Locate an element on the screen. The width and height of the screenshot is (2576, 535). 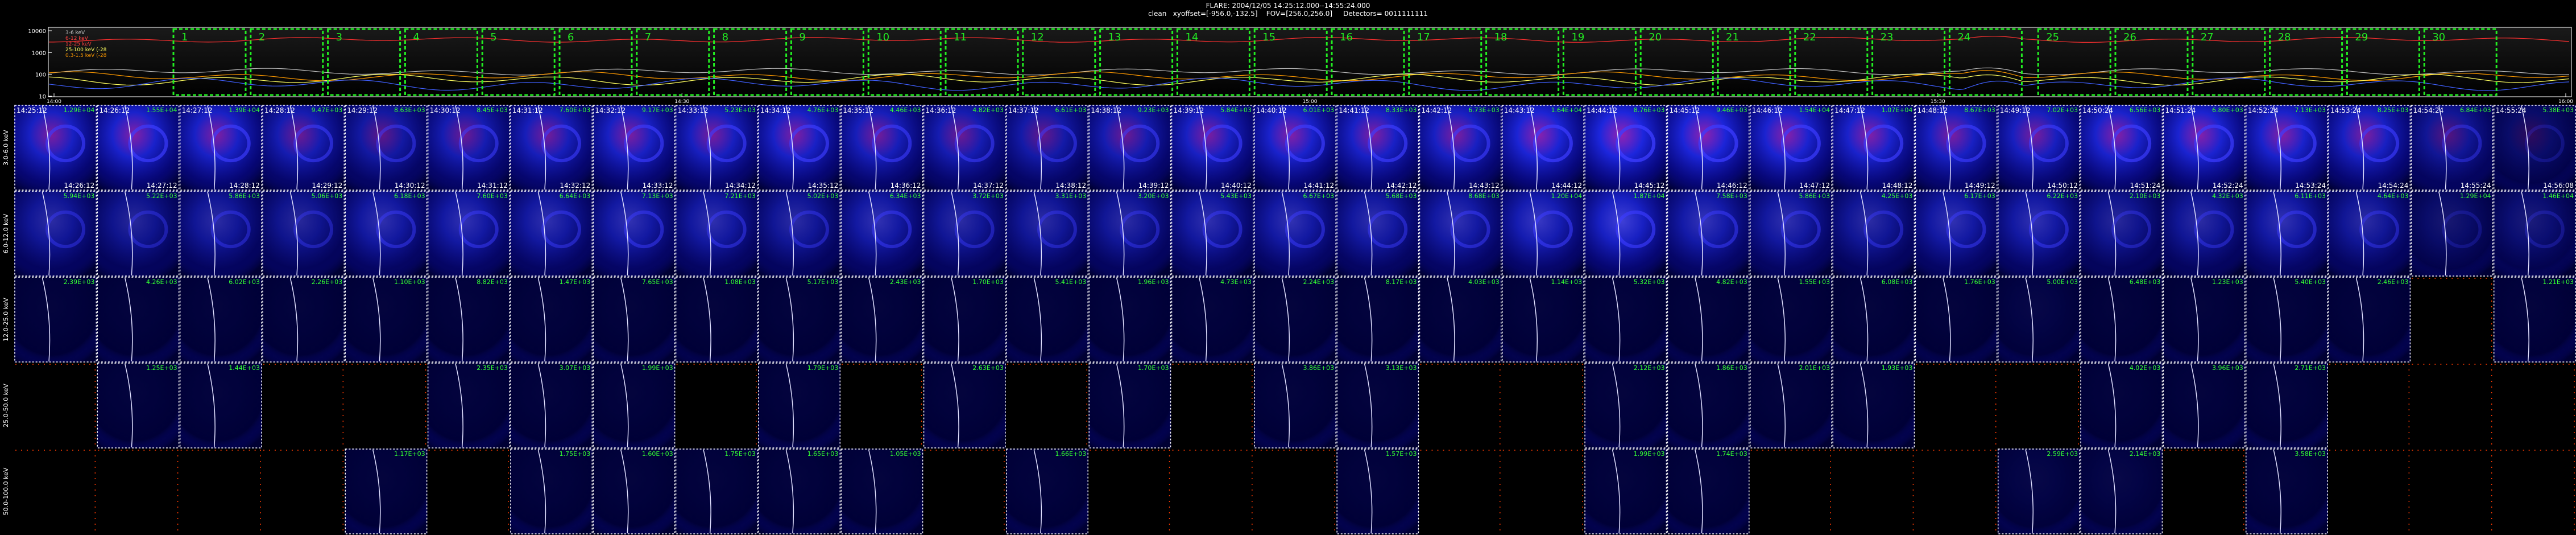
image-cell: 8.82E+03 is located at coordinates (468, 320).